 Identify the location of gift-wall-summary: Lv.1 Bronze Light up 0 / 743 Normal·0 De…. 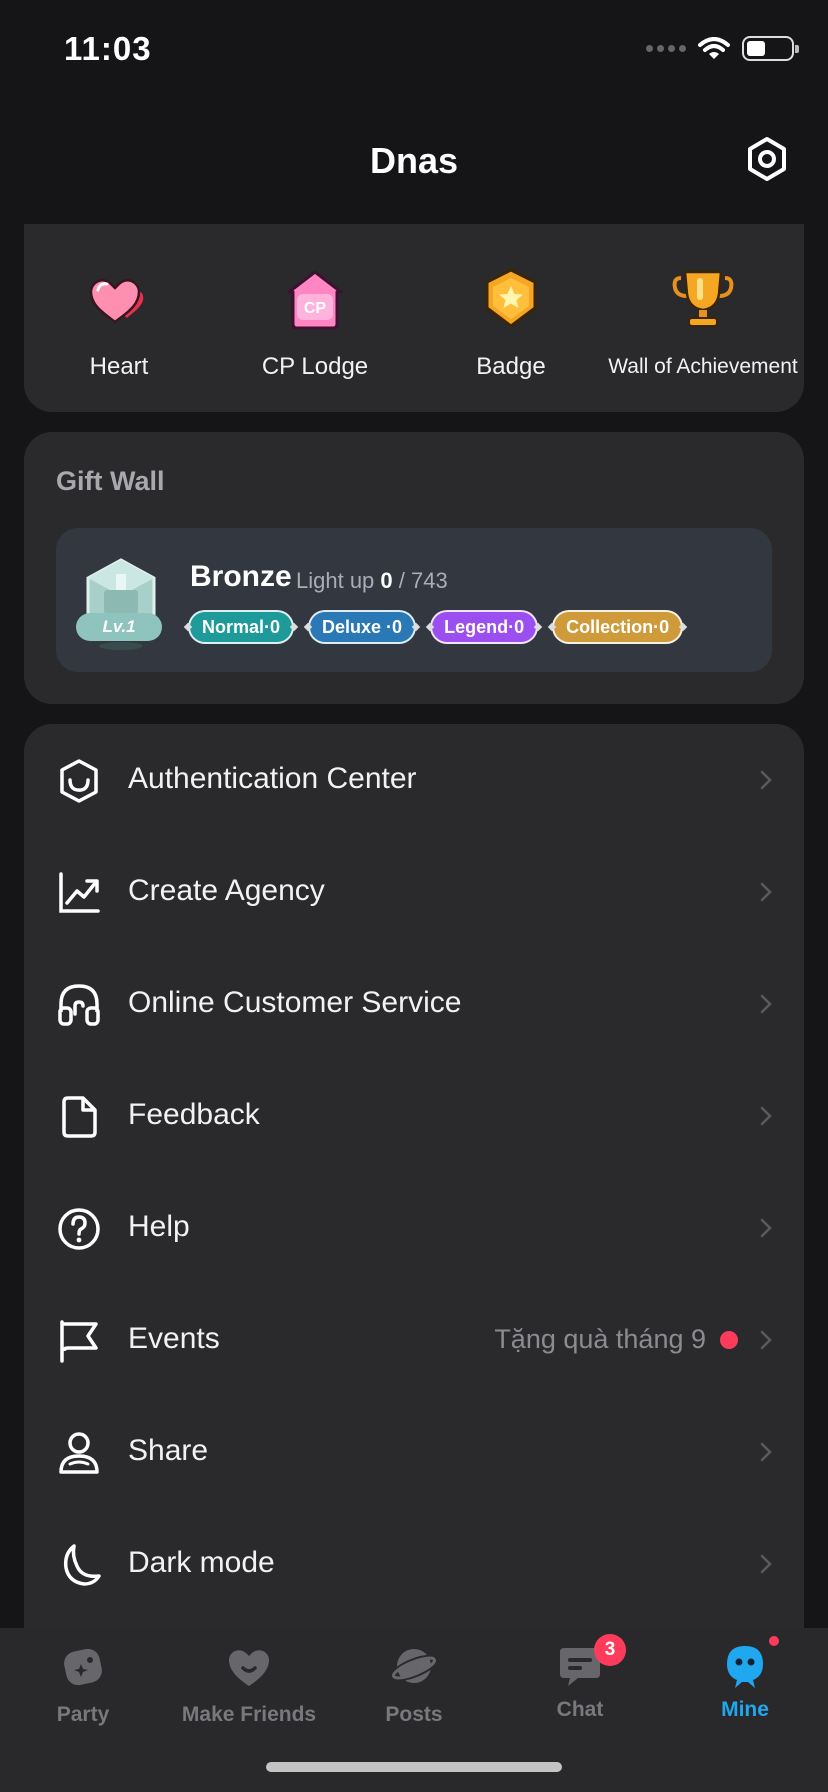
(414, 600).